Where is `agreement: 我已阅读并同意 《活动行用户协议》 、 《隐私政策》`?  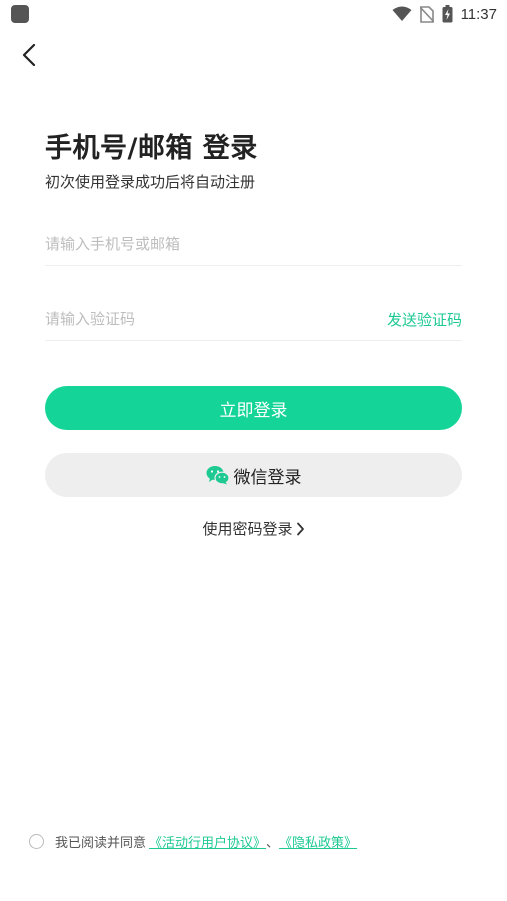 agreement: 我已阅读并同意 《活动行用户协议》 、 《隐私政策》 is located at coordinates (193, 841).